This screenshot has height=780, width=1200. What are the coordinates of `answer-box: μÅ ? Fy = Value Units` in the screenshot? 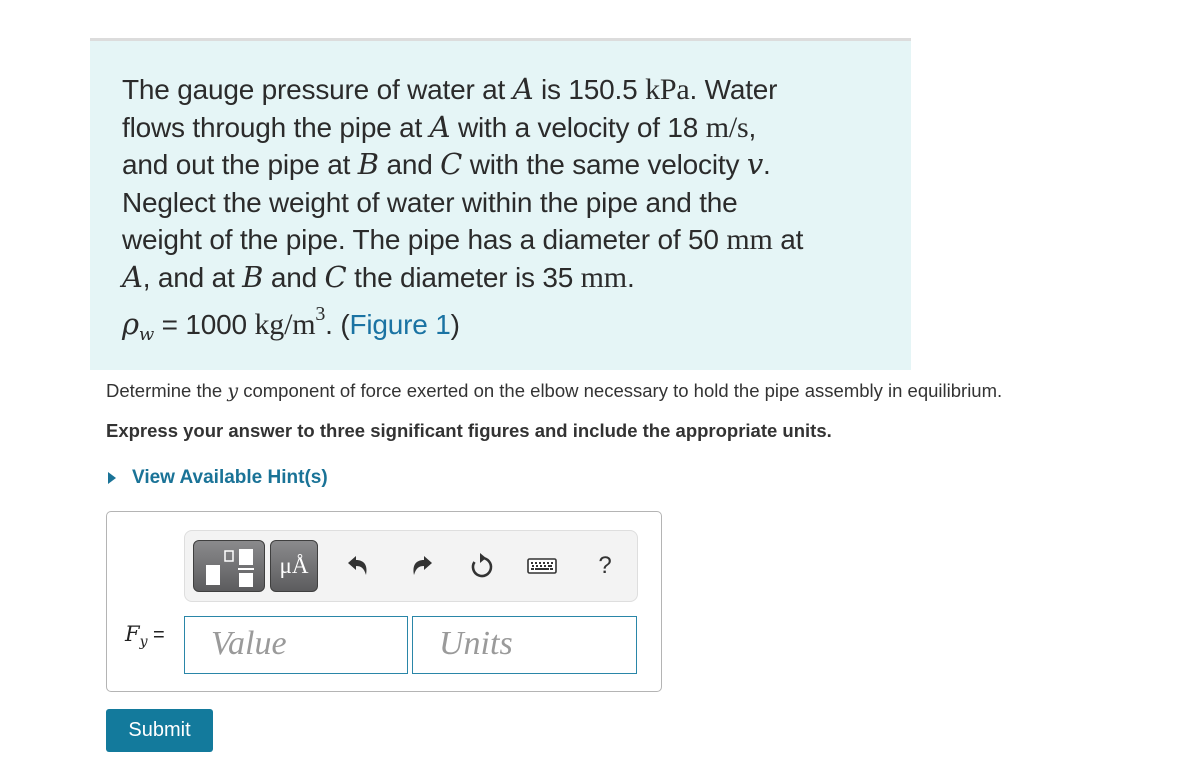 It's located at (384, 601).